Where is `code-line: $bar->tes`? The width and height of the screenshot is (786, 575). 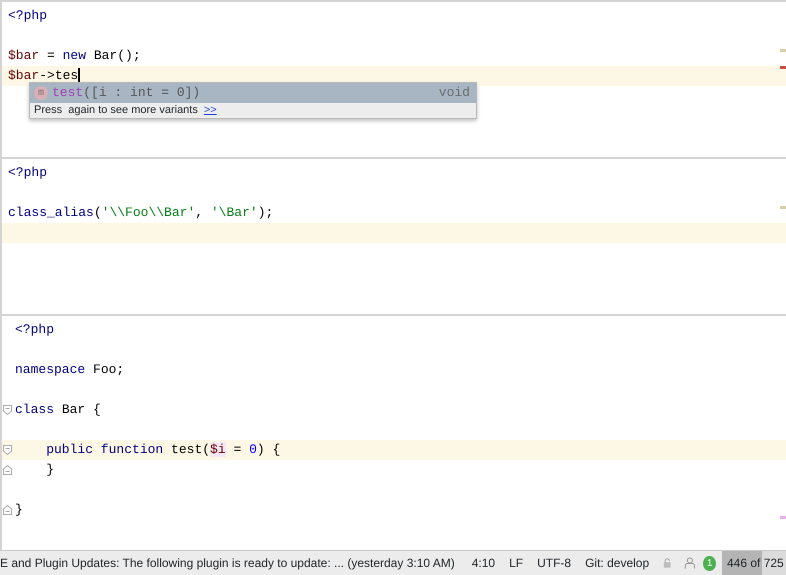 code-line: $bar->tes is located at coordinates (43, 75).